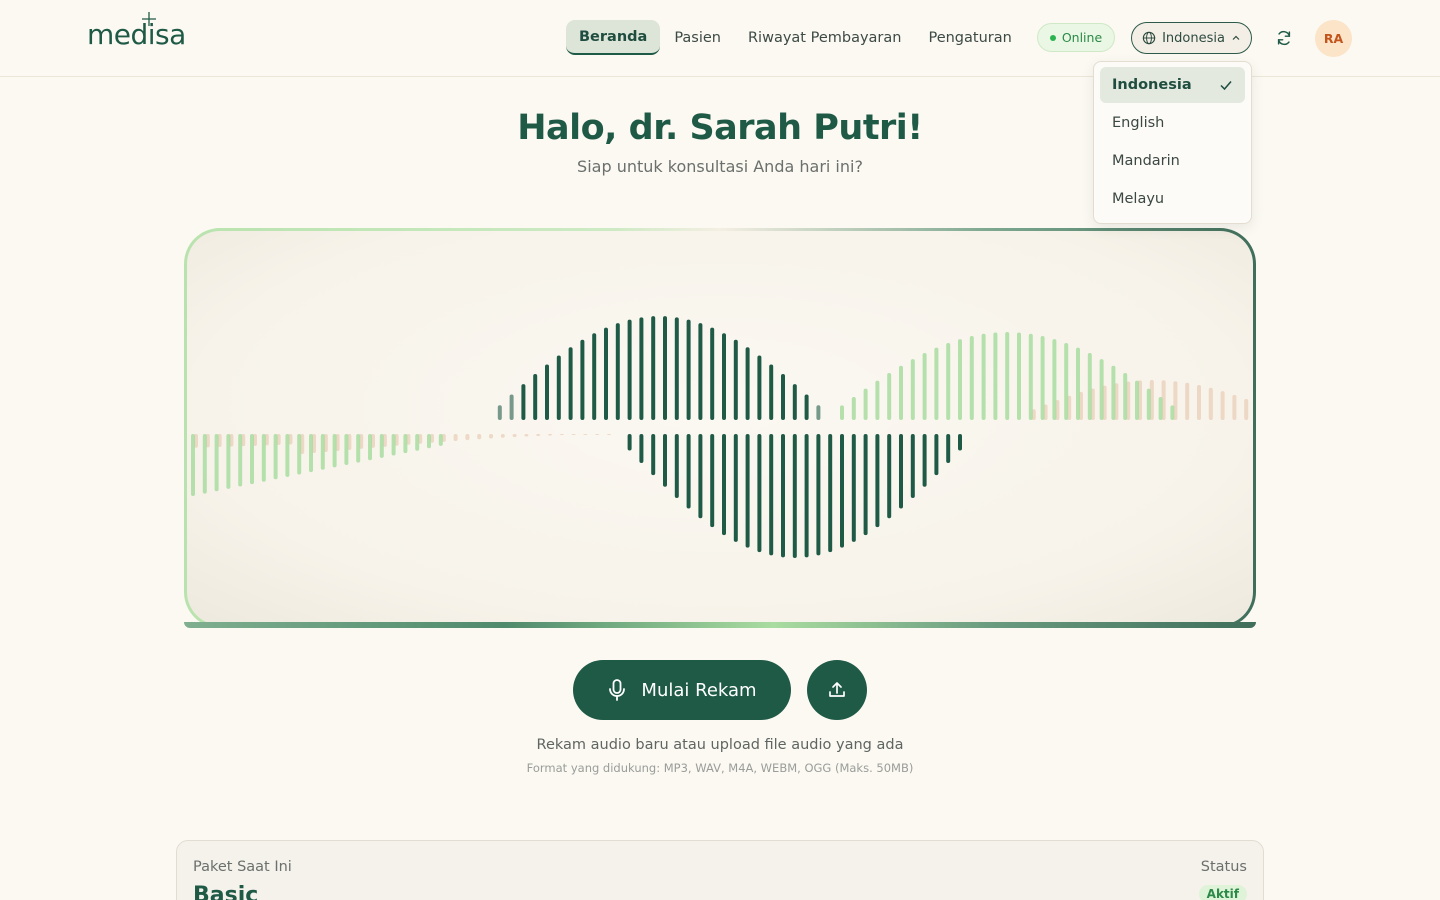 The width and height of the screenshot is (1440, 900). I want to click on nav-item-beranda: Beranda, so click(613, 37).